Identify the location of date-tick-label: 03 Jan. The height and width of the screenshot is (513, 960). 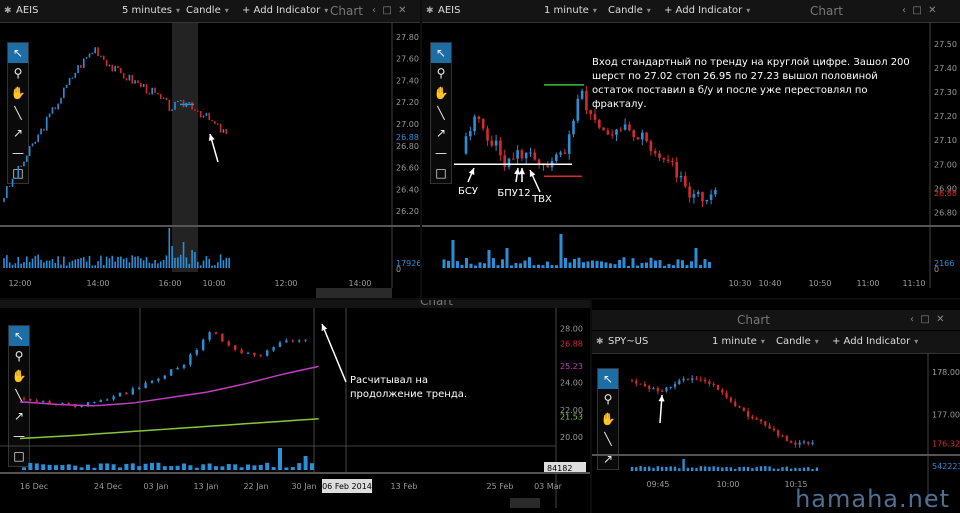
(155, 486).